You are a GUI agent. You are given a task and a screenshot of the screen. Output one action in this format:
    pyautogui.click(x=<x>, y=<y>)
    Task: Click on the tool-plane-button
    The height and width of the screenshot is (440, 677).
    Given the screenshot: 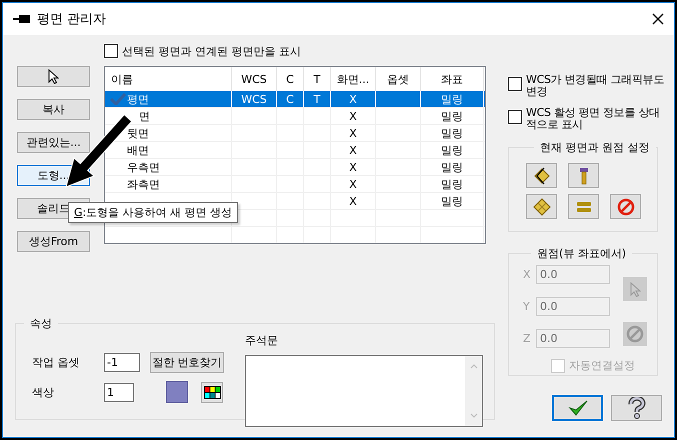 What is the action you would take?
    pyautogui.click(x=583, y=175)
    